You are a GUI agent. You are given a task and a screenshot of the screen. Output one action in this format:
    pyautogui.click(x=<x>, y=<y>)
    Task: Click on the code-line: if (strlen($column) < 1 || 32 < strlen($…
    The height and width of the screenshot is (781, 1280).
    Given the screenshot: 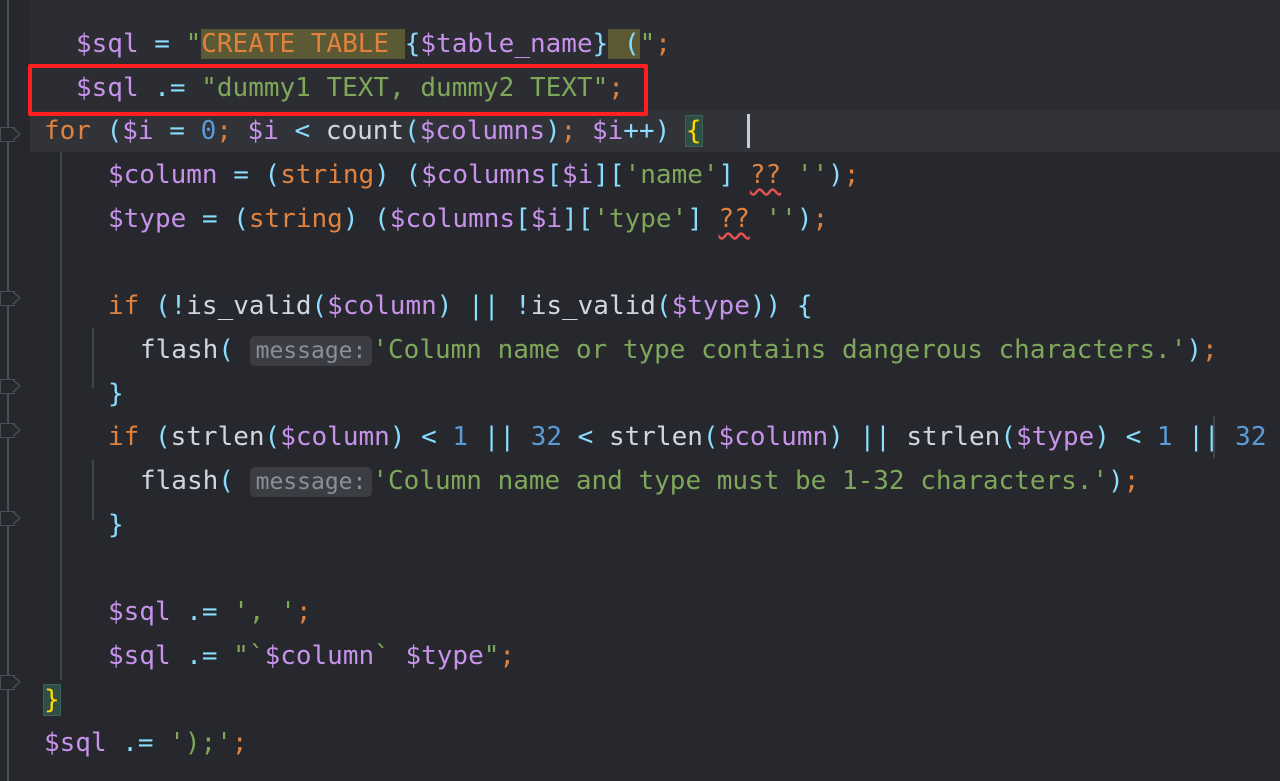 What is the action you would take?
    pyautogui.click(x=687, y=437)
    